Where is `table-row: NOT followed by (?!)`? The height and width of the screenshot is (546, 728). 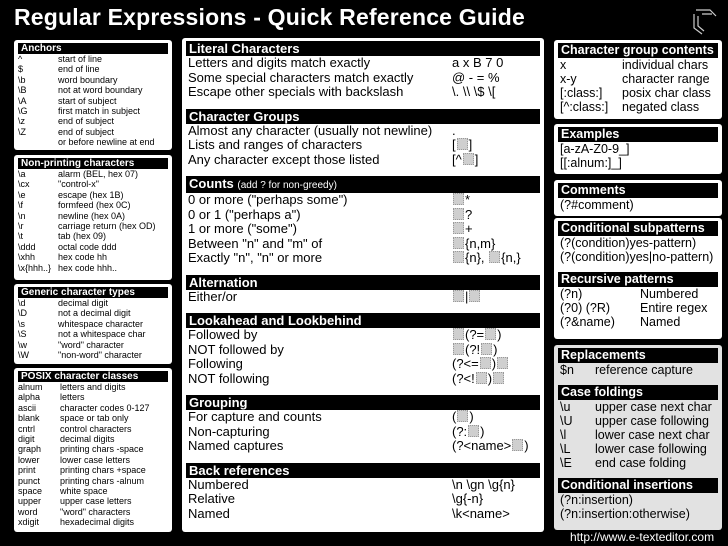 table-row: NOT followed by (?!) is located at coordinates (363, 350).